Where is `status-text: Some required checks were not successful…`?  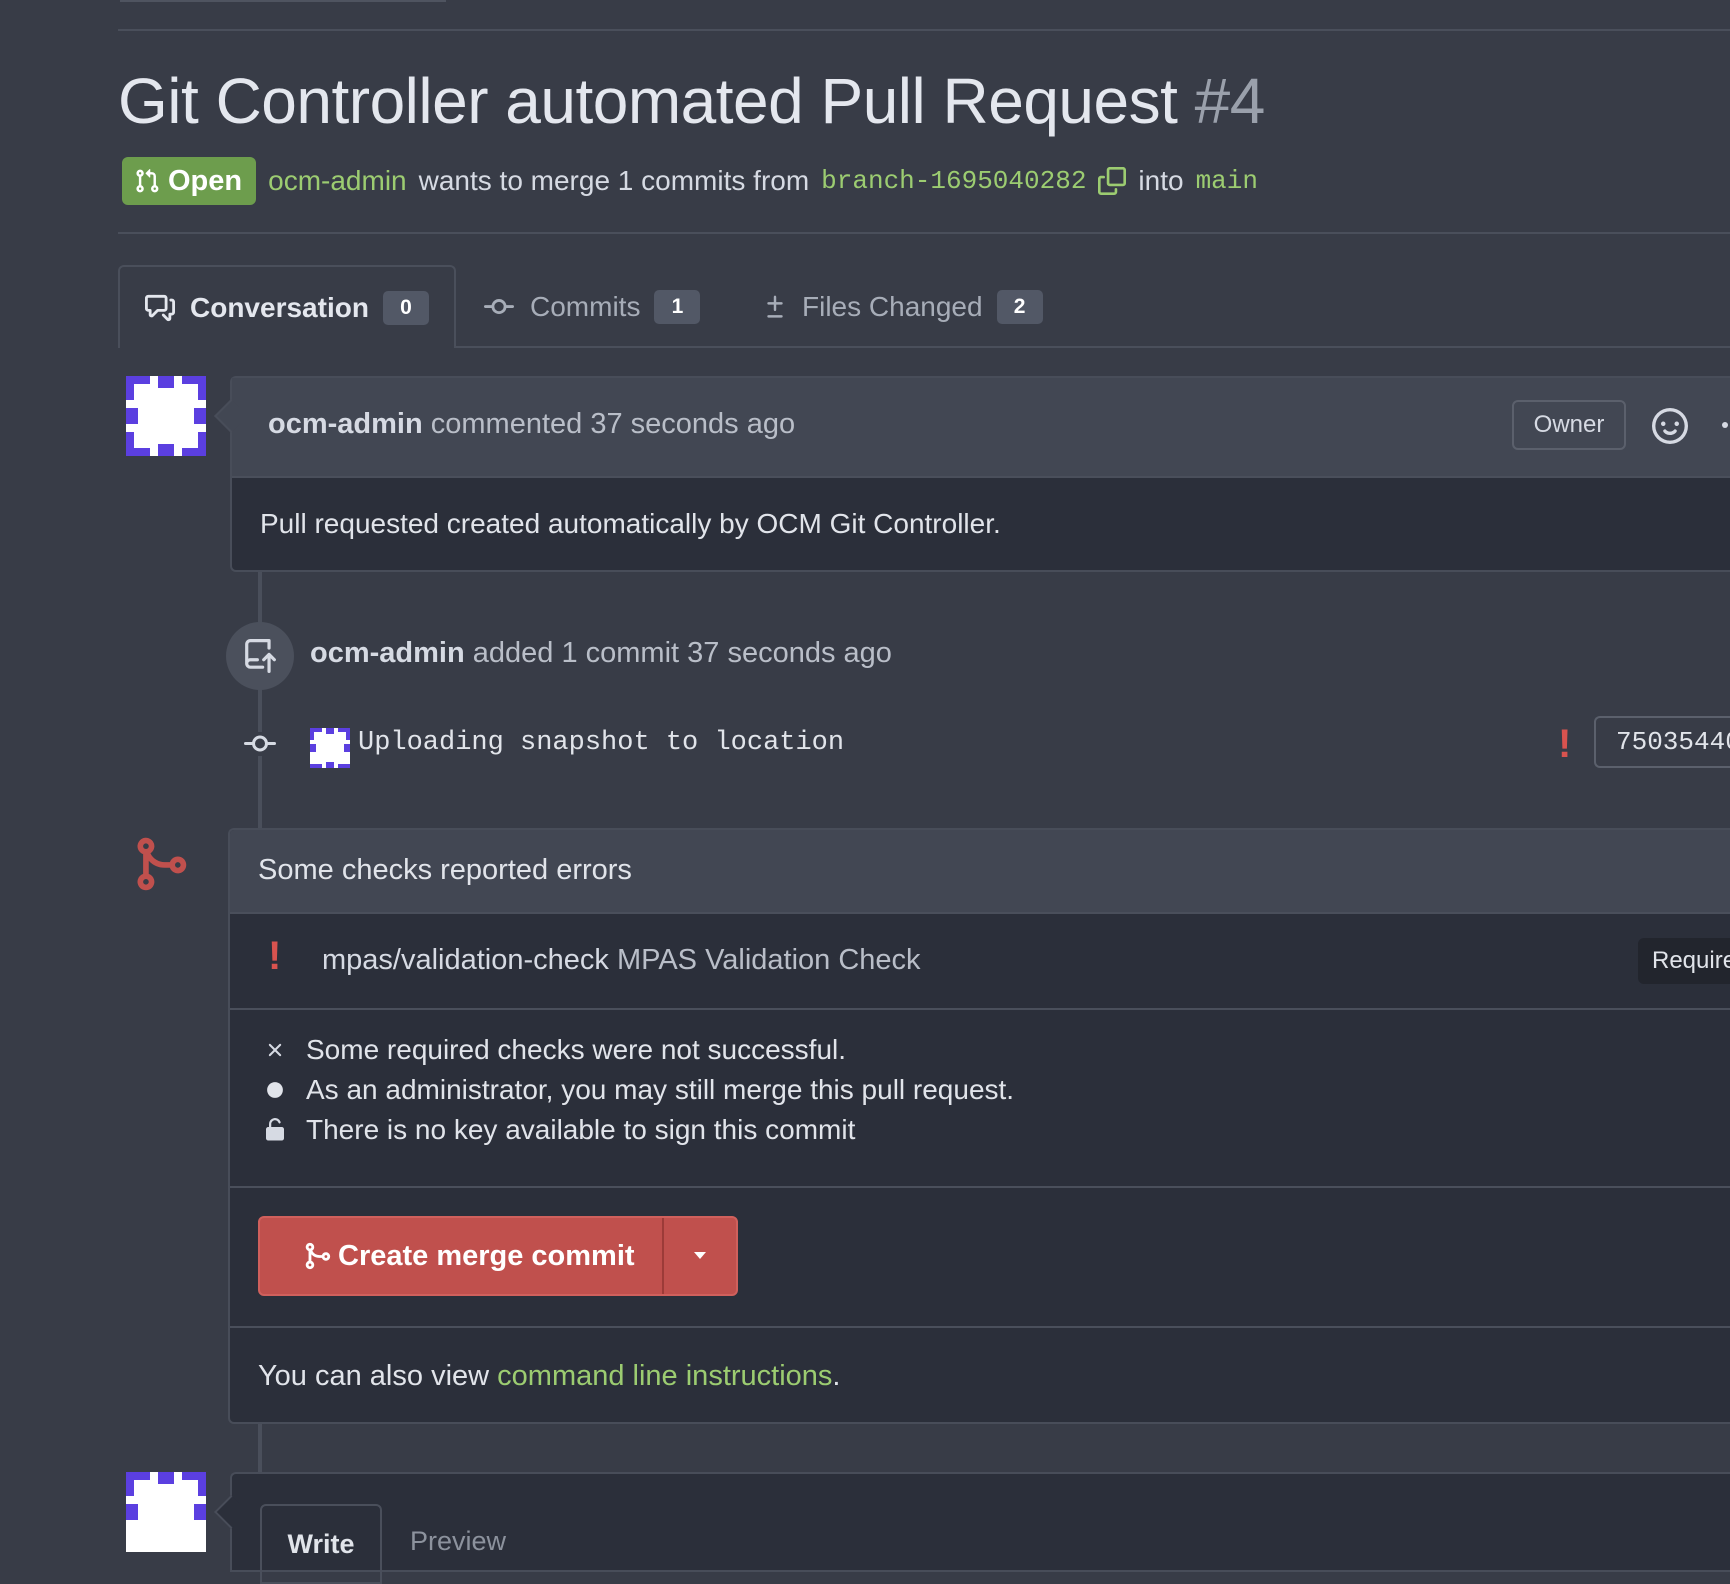
status-text: Some required checks were not successful… is located at coordinates (576, 1049).